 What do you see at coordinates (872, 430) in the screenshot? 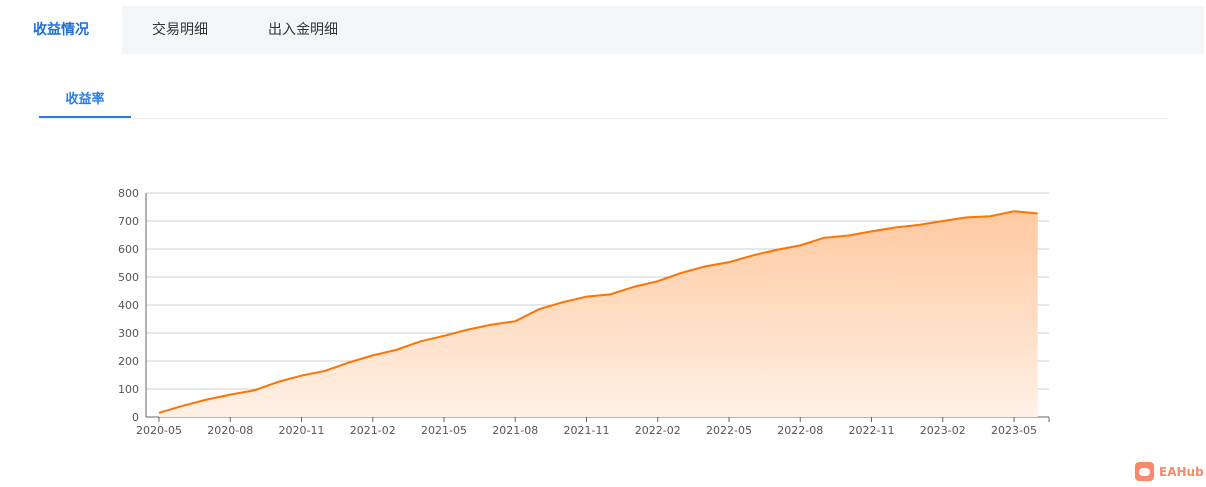
I see `x-tick-label: 2022-11` at bounding box center [872, 430].